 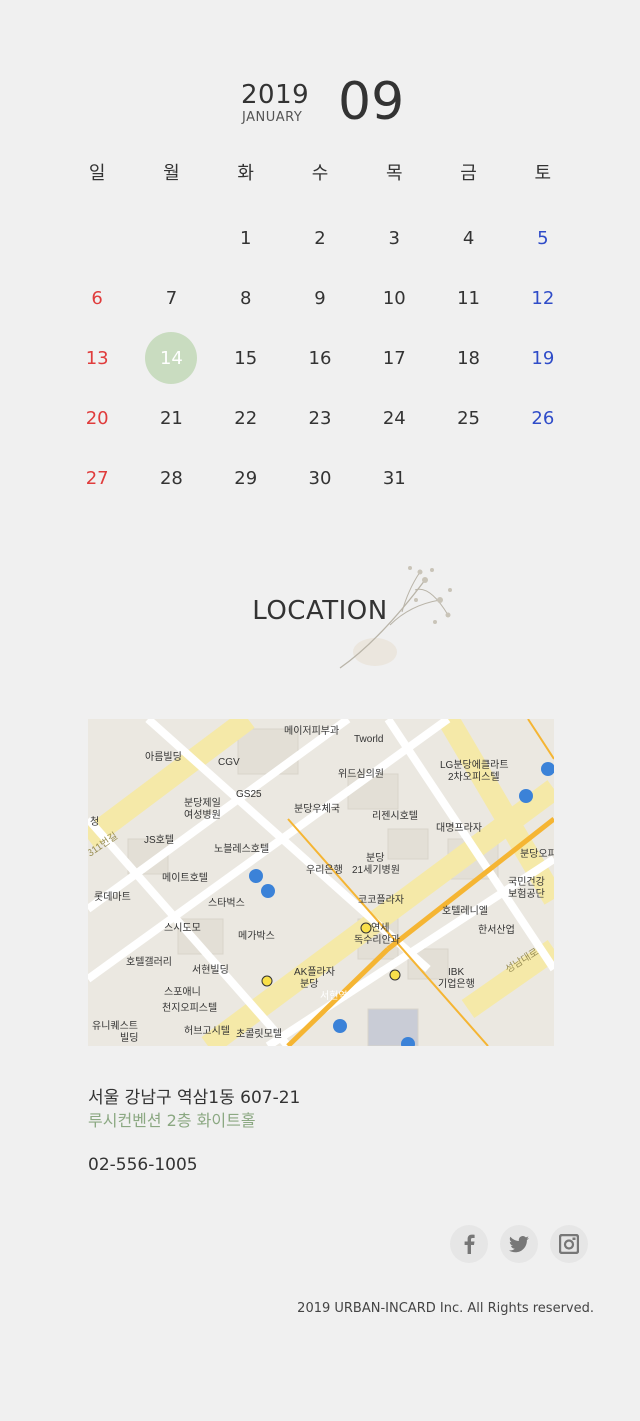 I want to click on day-cell: 6, so click(x=97, y=298).